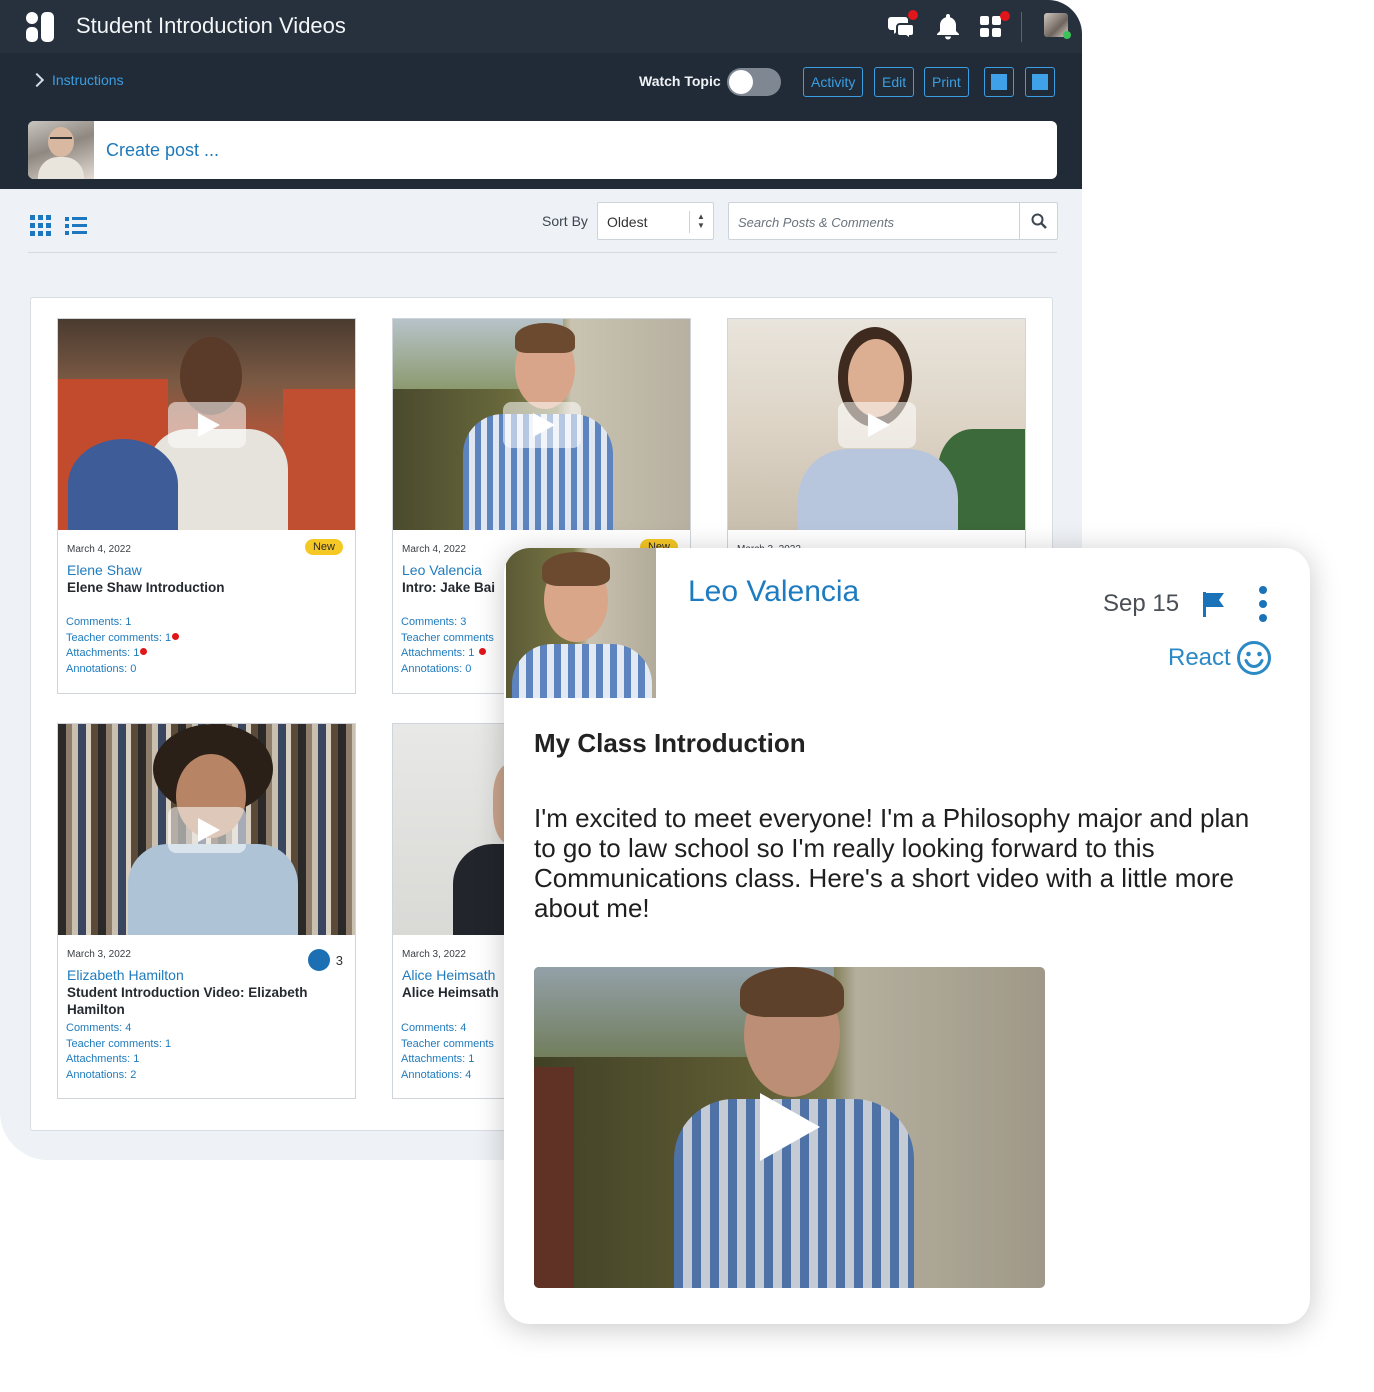 Image resolution: width=1374 pixels, height=1392 pixels. I want to click on watch-topic-toggle, so click(754, 82).